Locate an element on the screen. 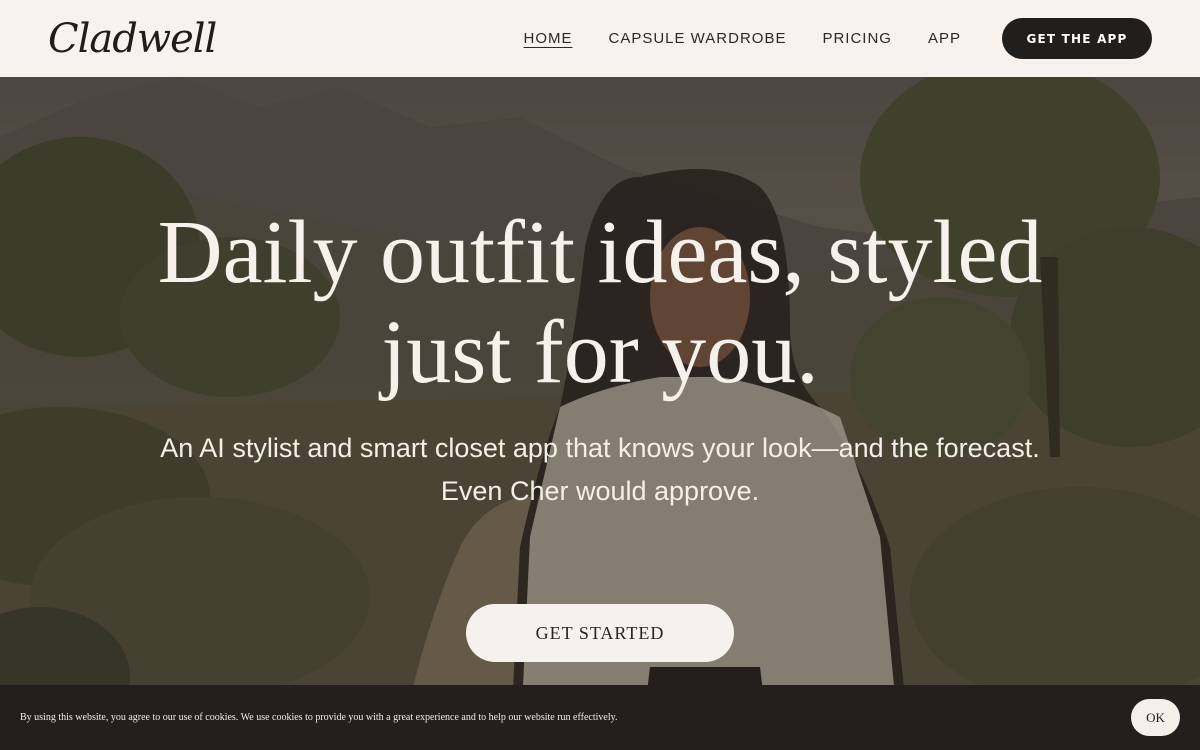 This screenshot has height=750, width=1200. get-started-button: GET STARTED is located at coordinates (600, 633).